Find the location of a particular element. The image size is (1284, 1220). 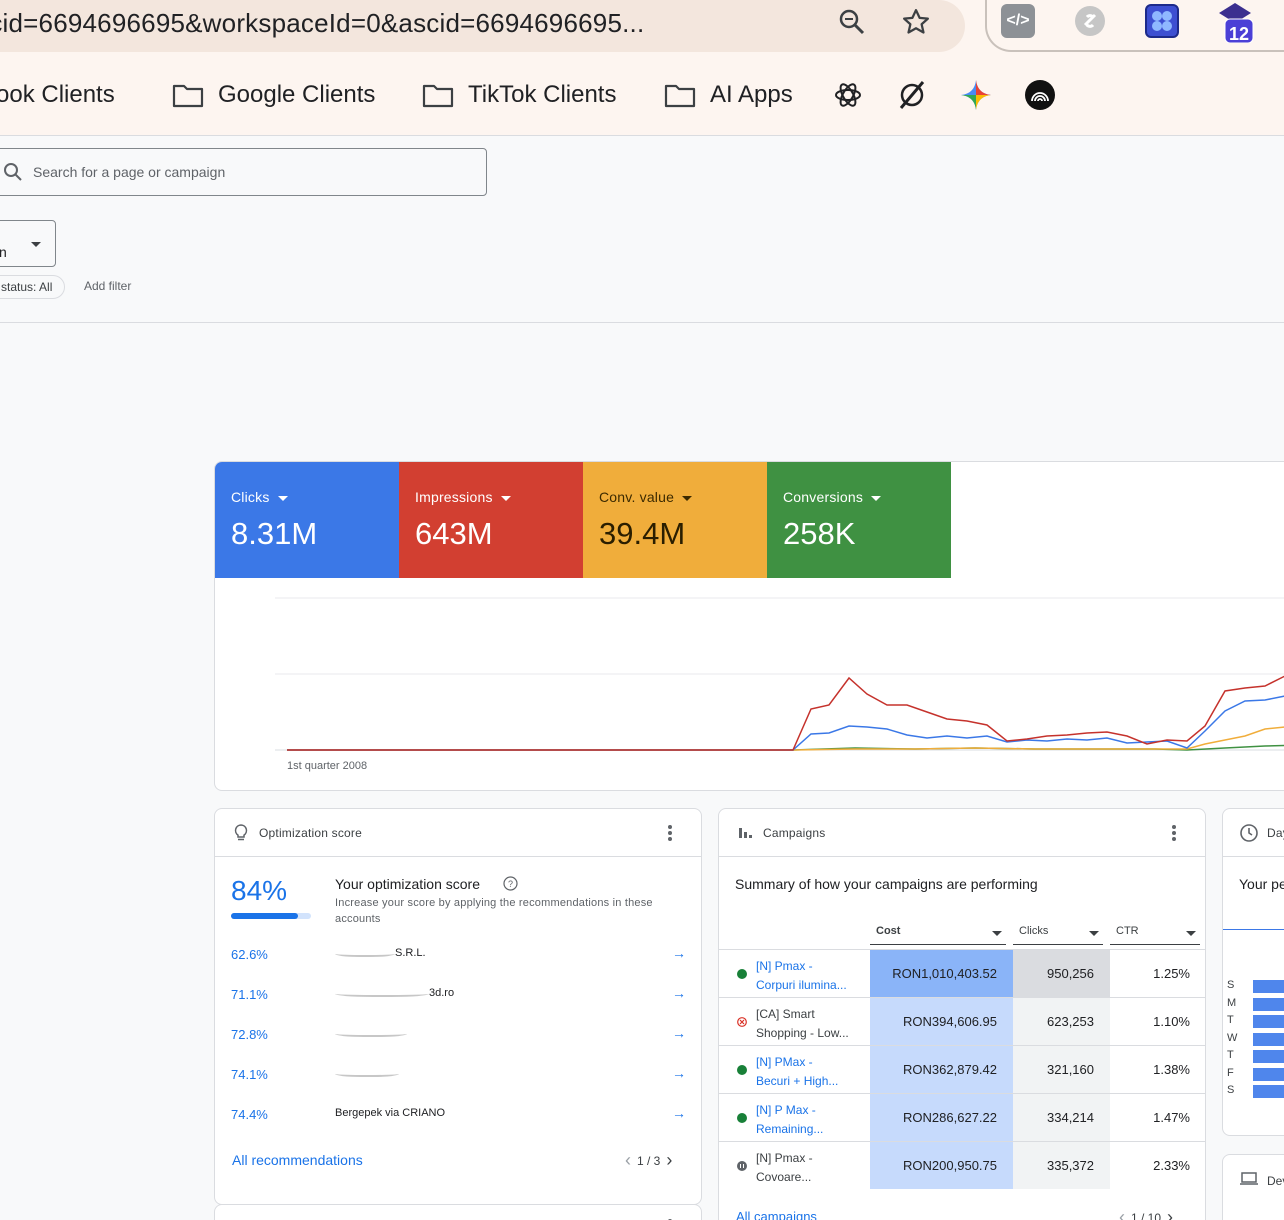

cost-cell: RON286,627.22 is located at coordinates (941, 1117).